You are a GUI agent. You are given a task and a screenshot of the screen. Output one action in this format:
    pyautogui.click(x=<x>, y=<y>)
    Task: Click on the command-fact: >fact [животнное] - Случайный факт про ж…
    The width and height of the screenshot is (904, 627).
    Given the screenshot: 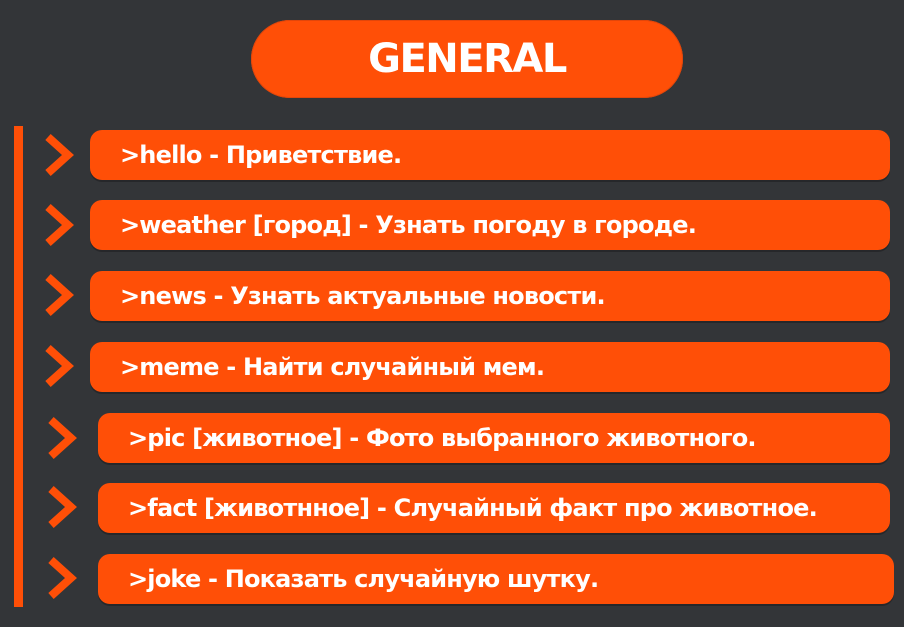 What is the action you would take?
    pyautogui.click(x=494, y=508)
    